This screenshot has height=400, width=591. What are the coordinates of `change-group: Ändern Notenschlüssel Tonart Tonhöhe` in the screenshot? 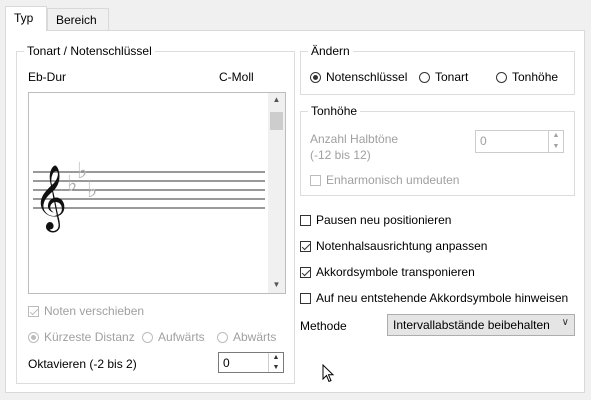 It's located at (437, 69).